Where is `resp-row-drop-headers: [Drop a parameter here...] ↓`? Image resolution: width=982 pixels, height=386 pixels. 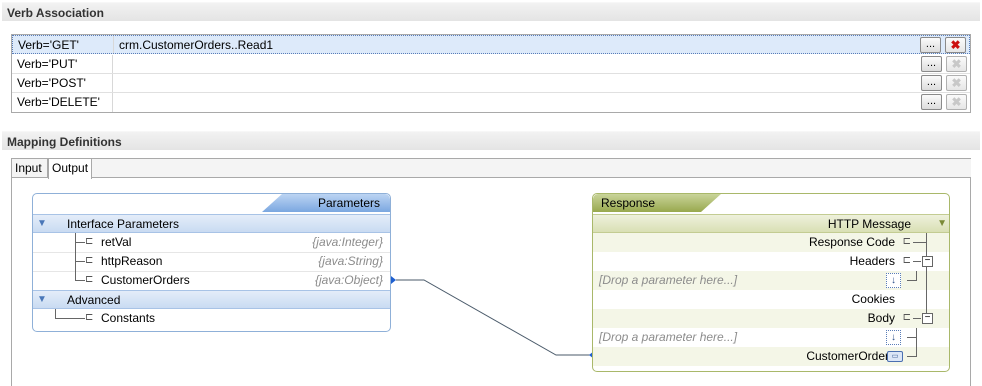
resp-row-drop-headers: [Drop a parameter here...] ↓ is located at coordinates (771, 280).